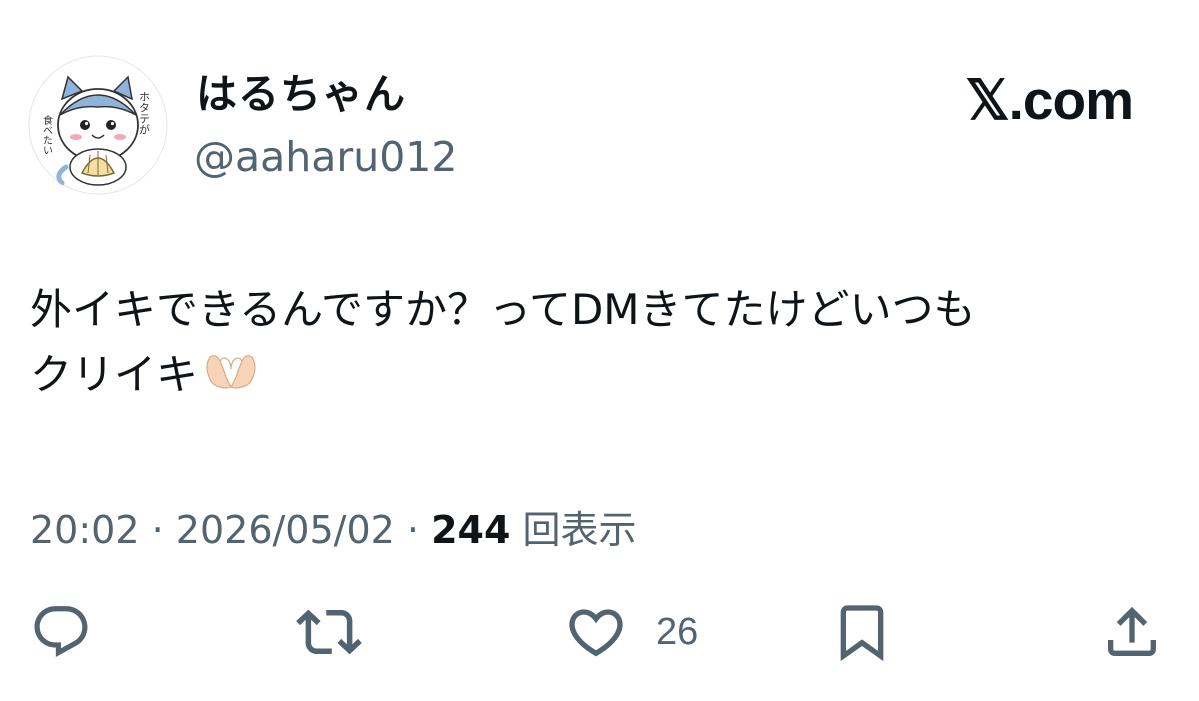 The image size is (1199, 701). I want to click on user-handle: @aaharu012, so click(325, 157).